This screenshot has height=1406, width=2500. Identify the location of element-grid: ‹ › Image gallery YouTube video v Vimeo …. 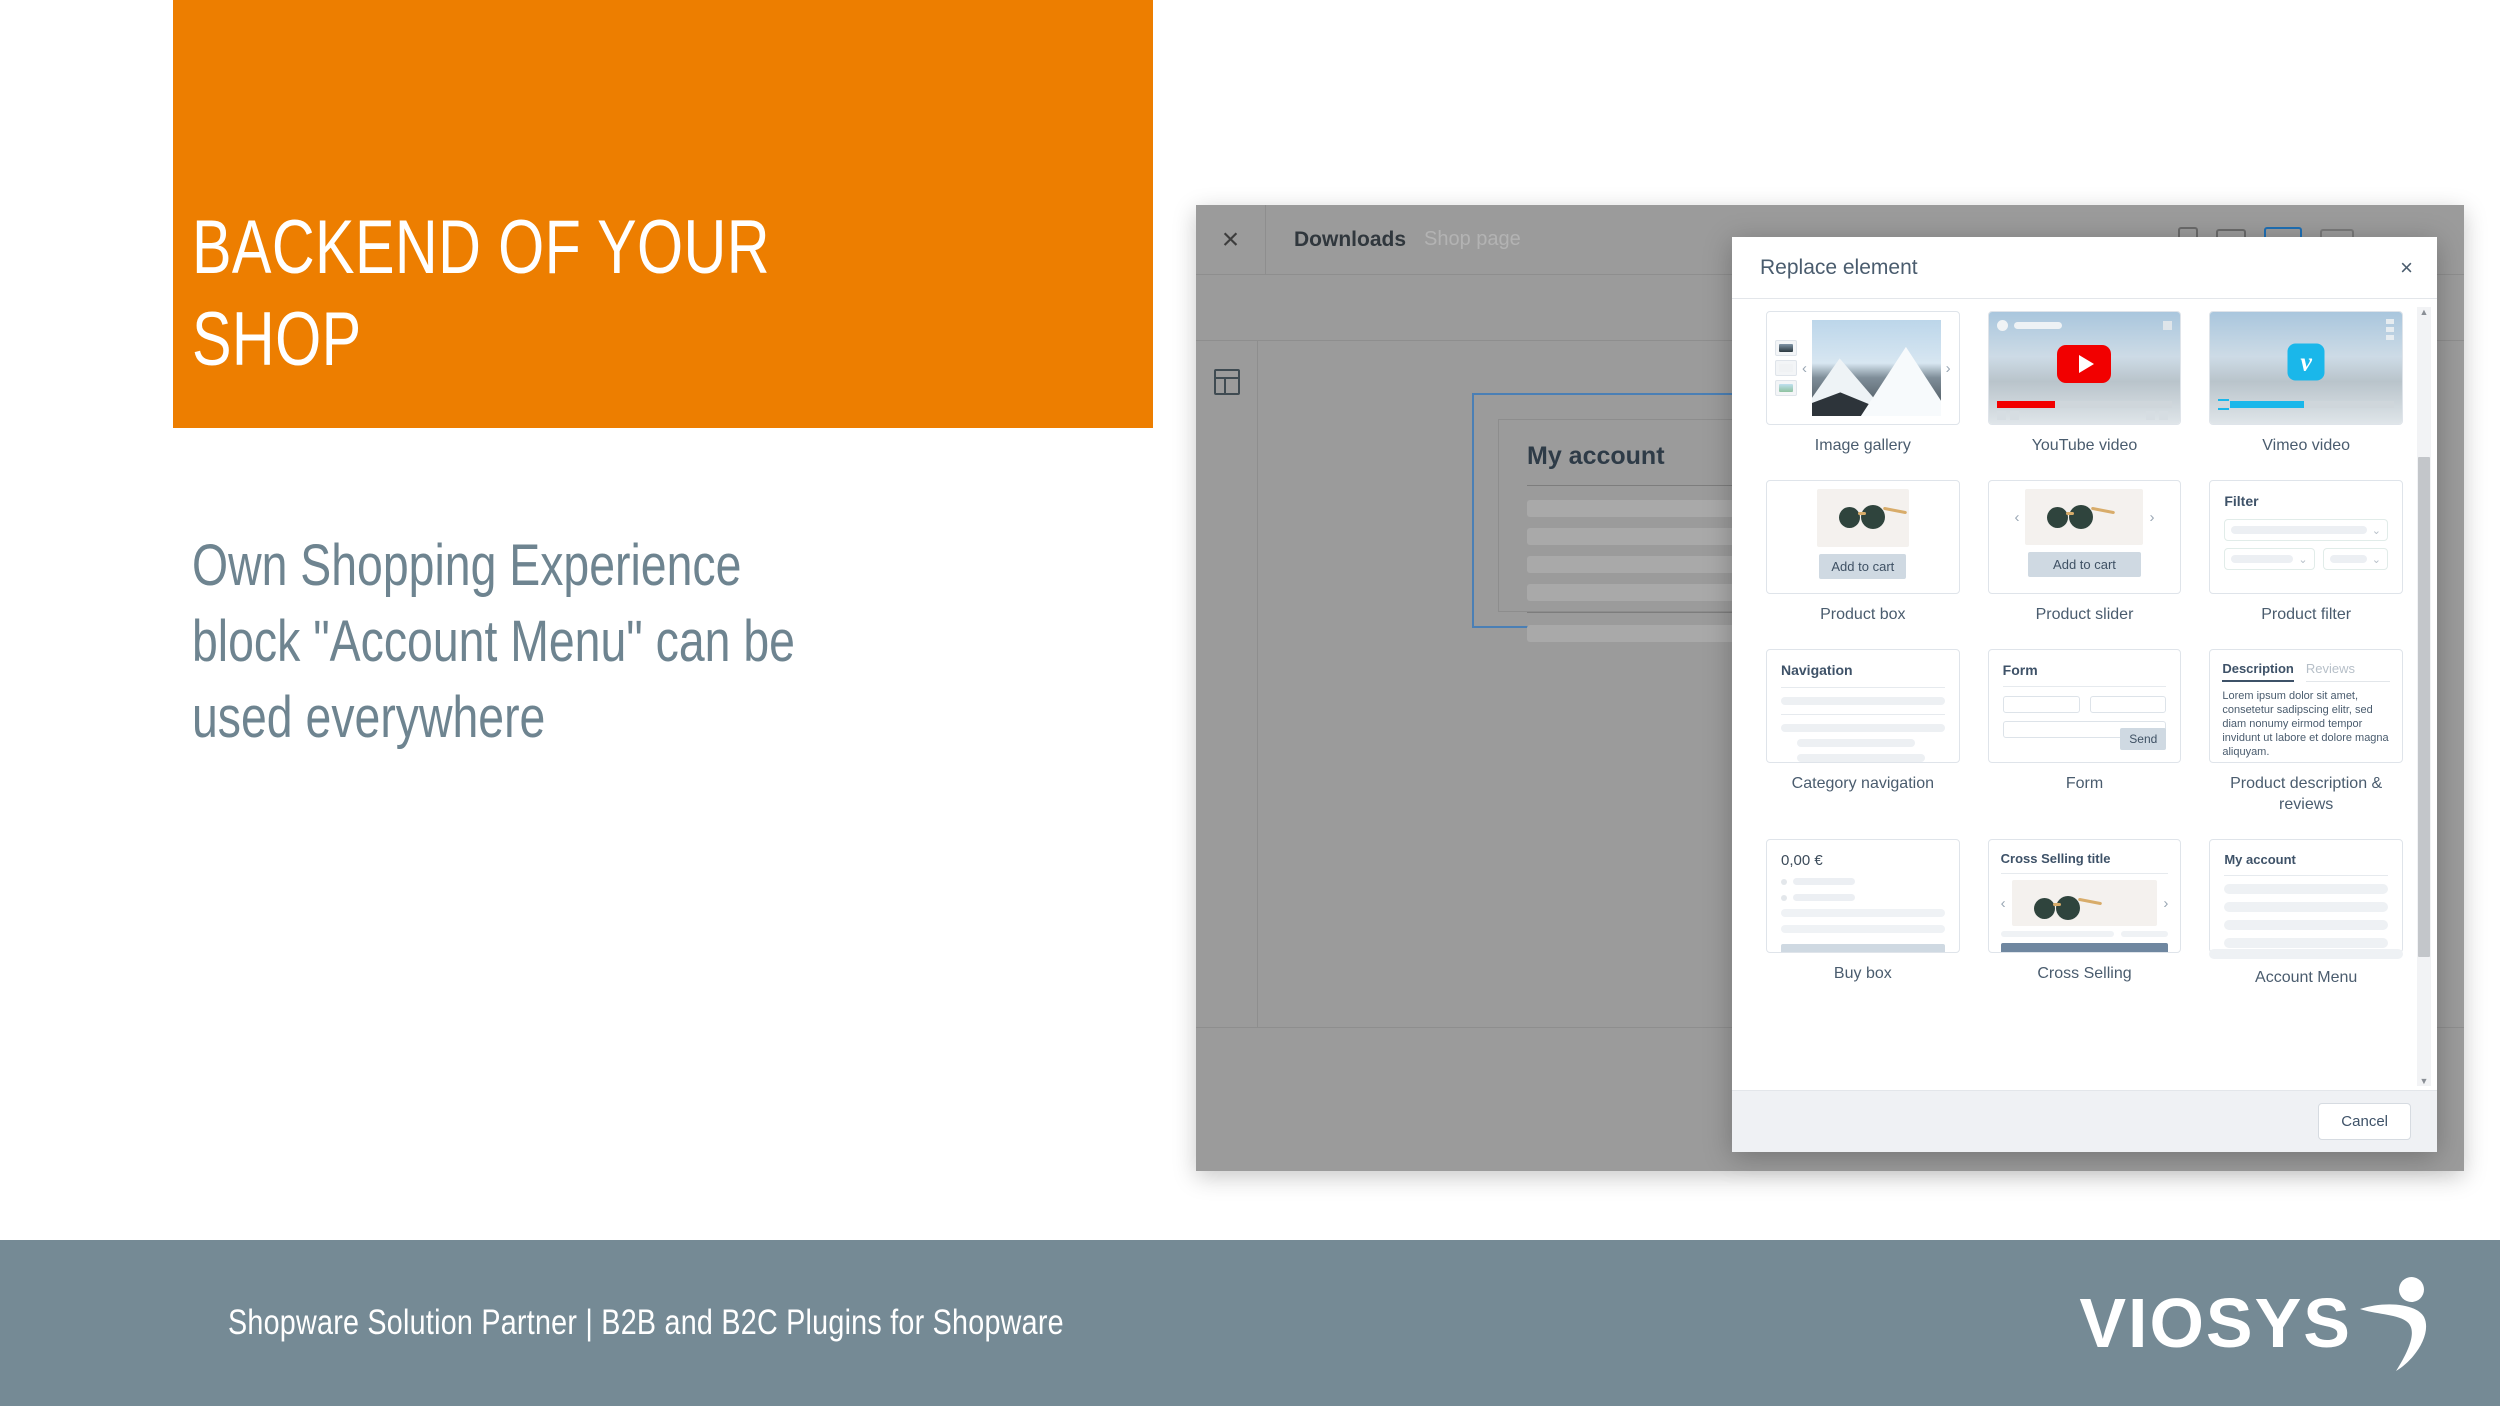
(2084, 658).